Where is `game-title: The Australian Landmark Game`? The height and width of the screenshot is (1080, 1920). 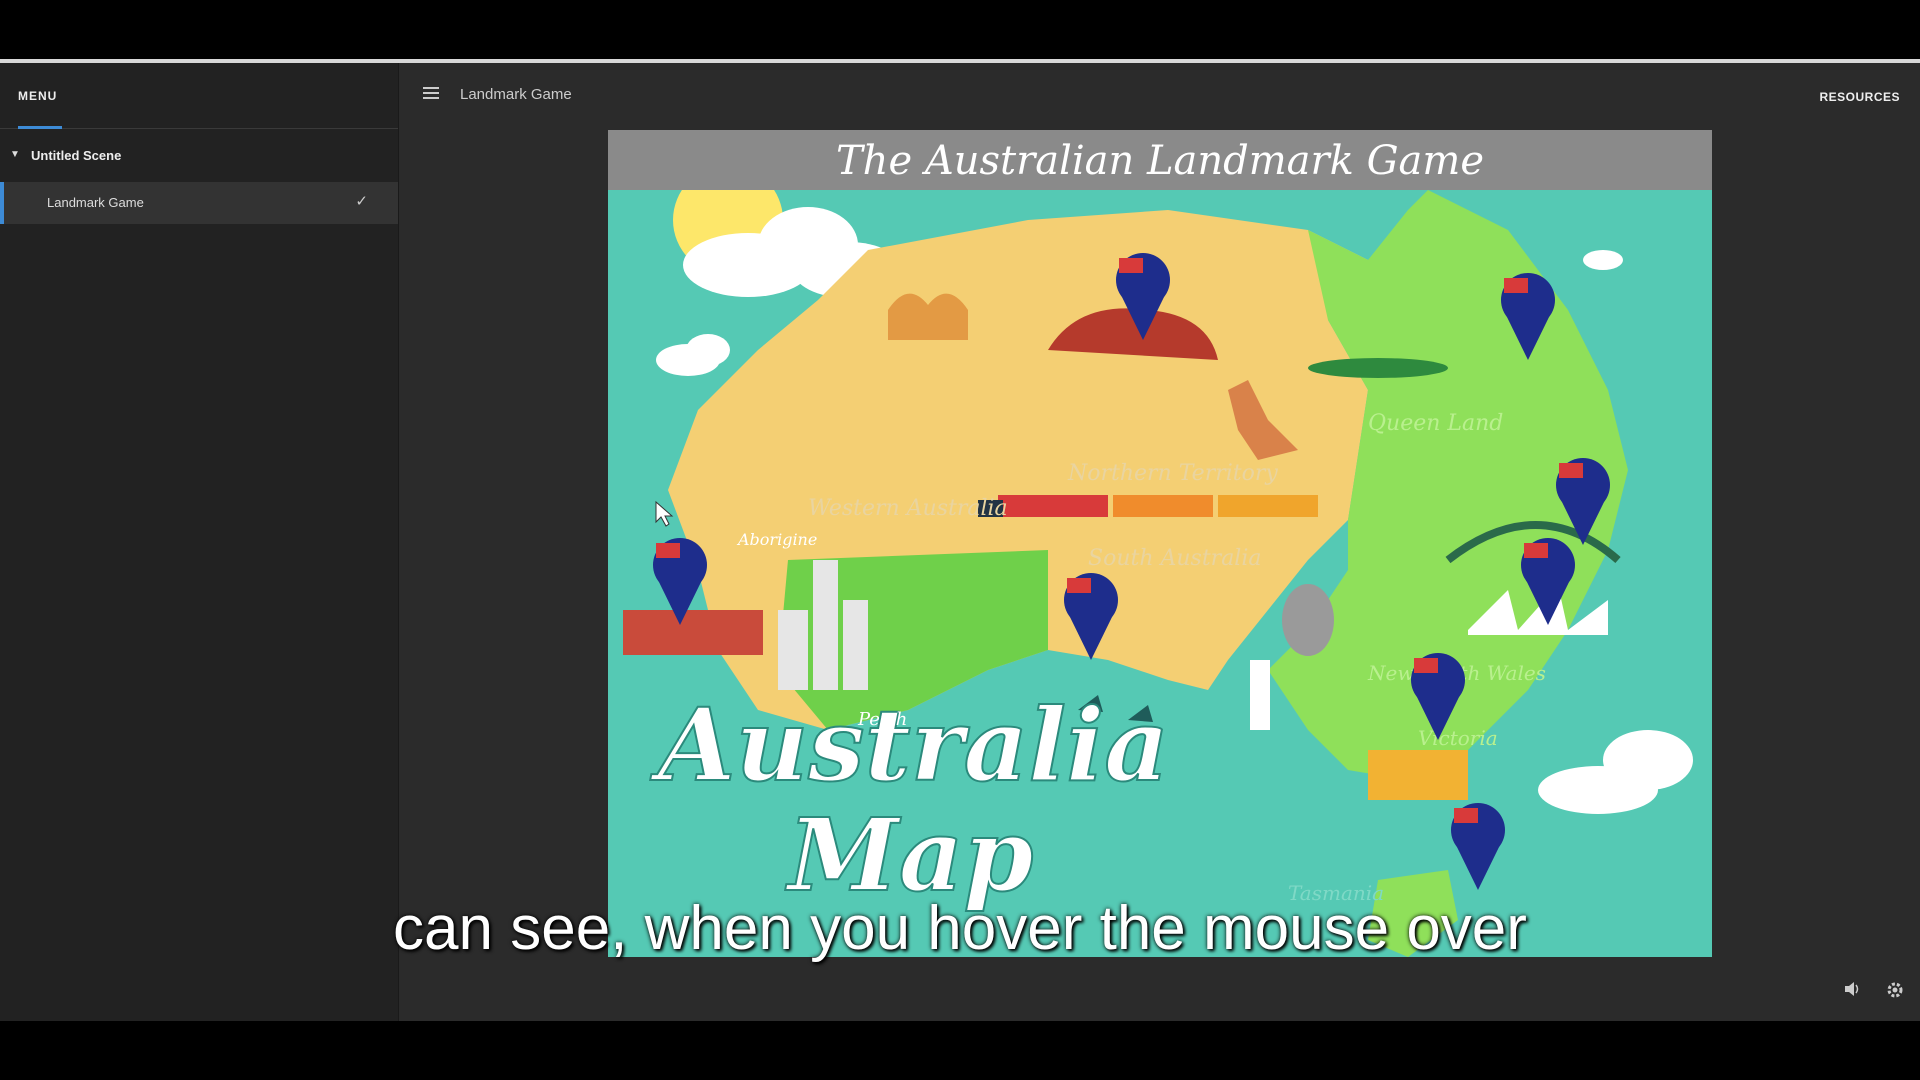 game-title: The Australian Landmark Game is located at coordinates (1160, 161).